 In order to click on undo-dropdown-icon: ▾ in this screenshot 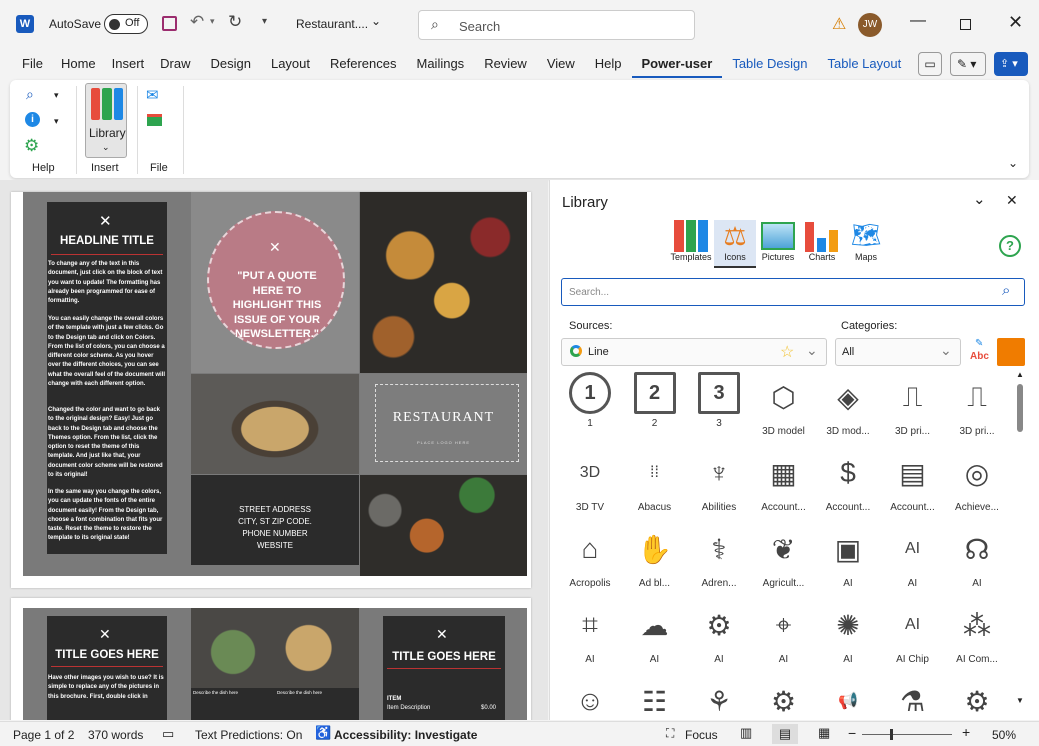, I will do `click(212, 21)`.